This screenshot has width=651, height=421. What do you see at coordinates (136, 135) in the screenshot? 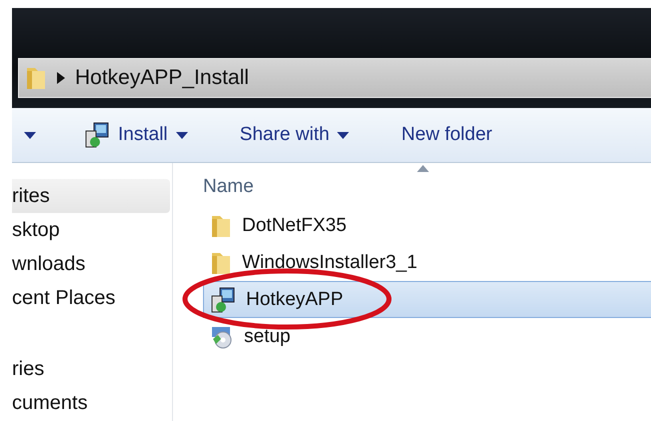
I see `install-button: Install` at bounding box center [136, 135].